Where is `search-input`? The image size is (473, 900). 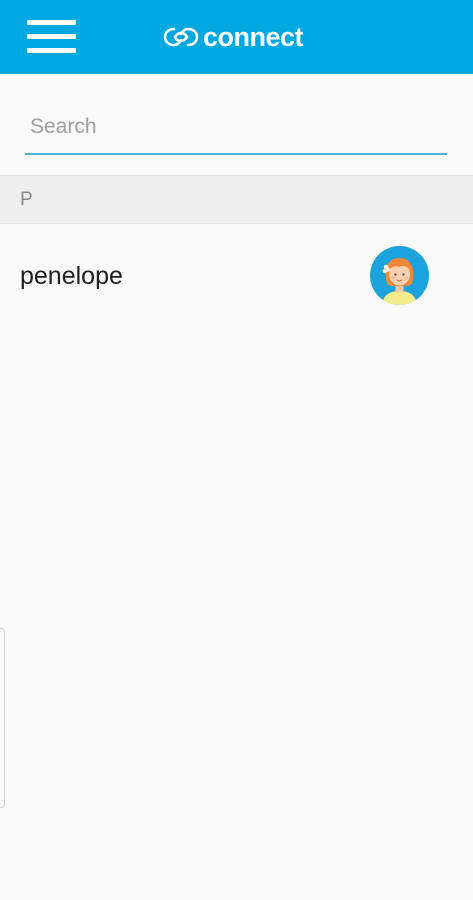 search-input is located at coordinates (236, 129).